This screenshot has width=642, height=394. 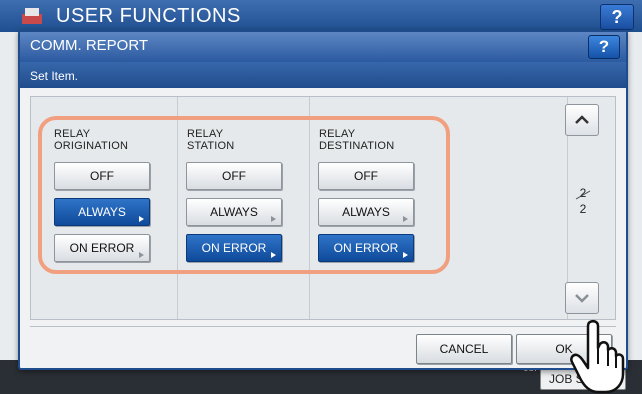 What do you see at coordinates (32, 16) in the screenshot?
I see `user-functions-icon` at bounding box center [32, 16].